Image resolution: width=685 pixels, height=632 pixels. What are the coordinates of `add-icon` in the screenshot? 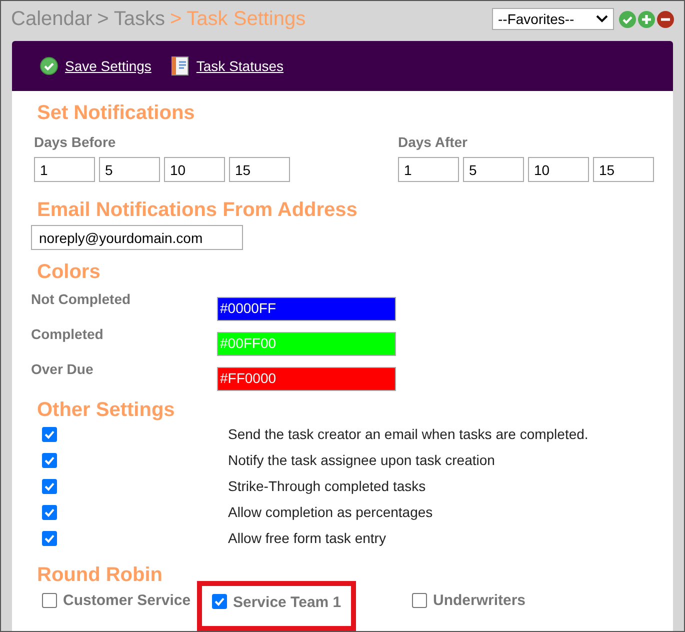 It's located at (646, 19).